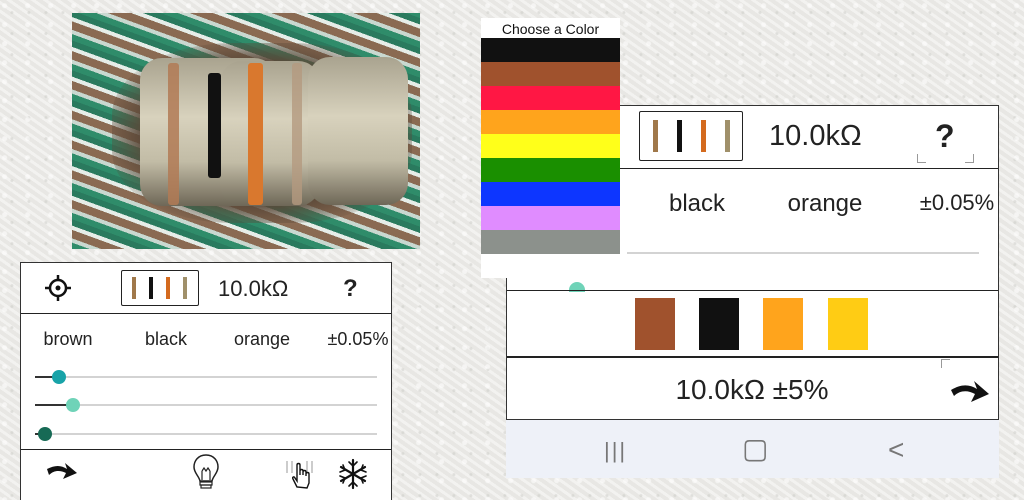  What do you see at coordinates (825, 204) in the screenshot?
I see `band-label-right-3: orange` at bounding box center [825, 204].